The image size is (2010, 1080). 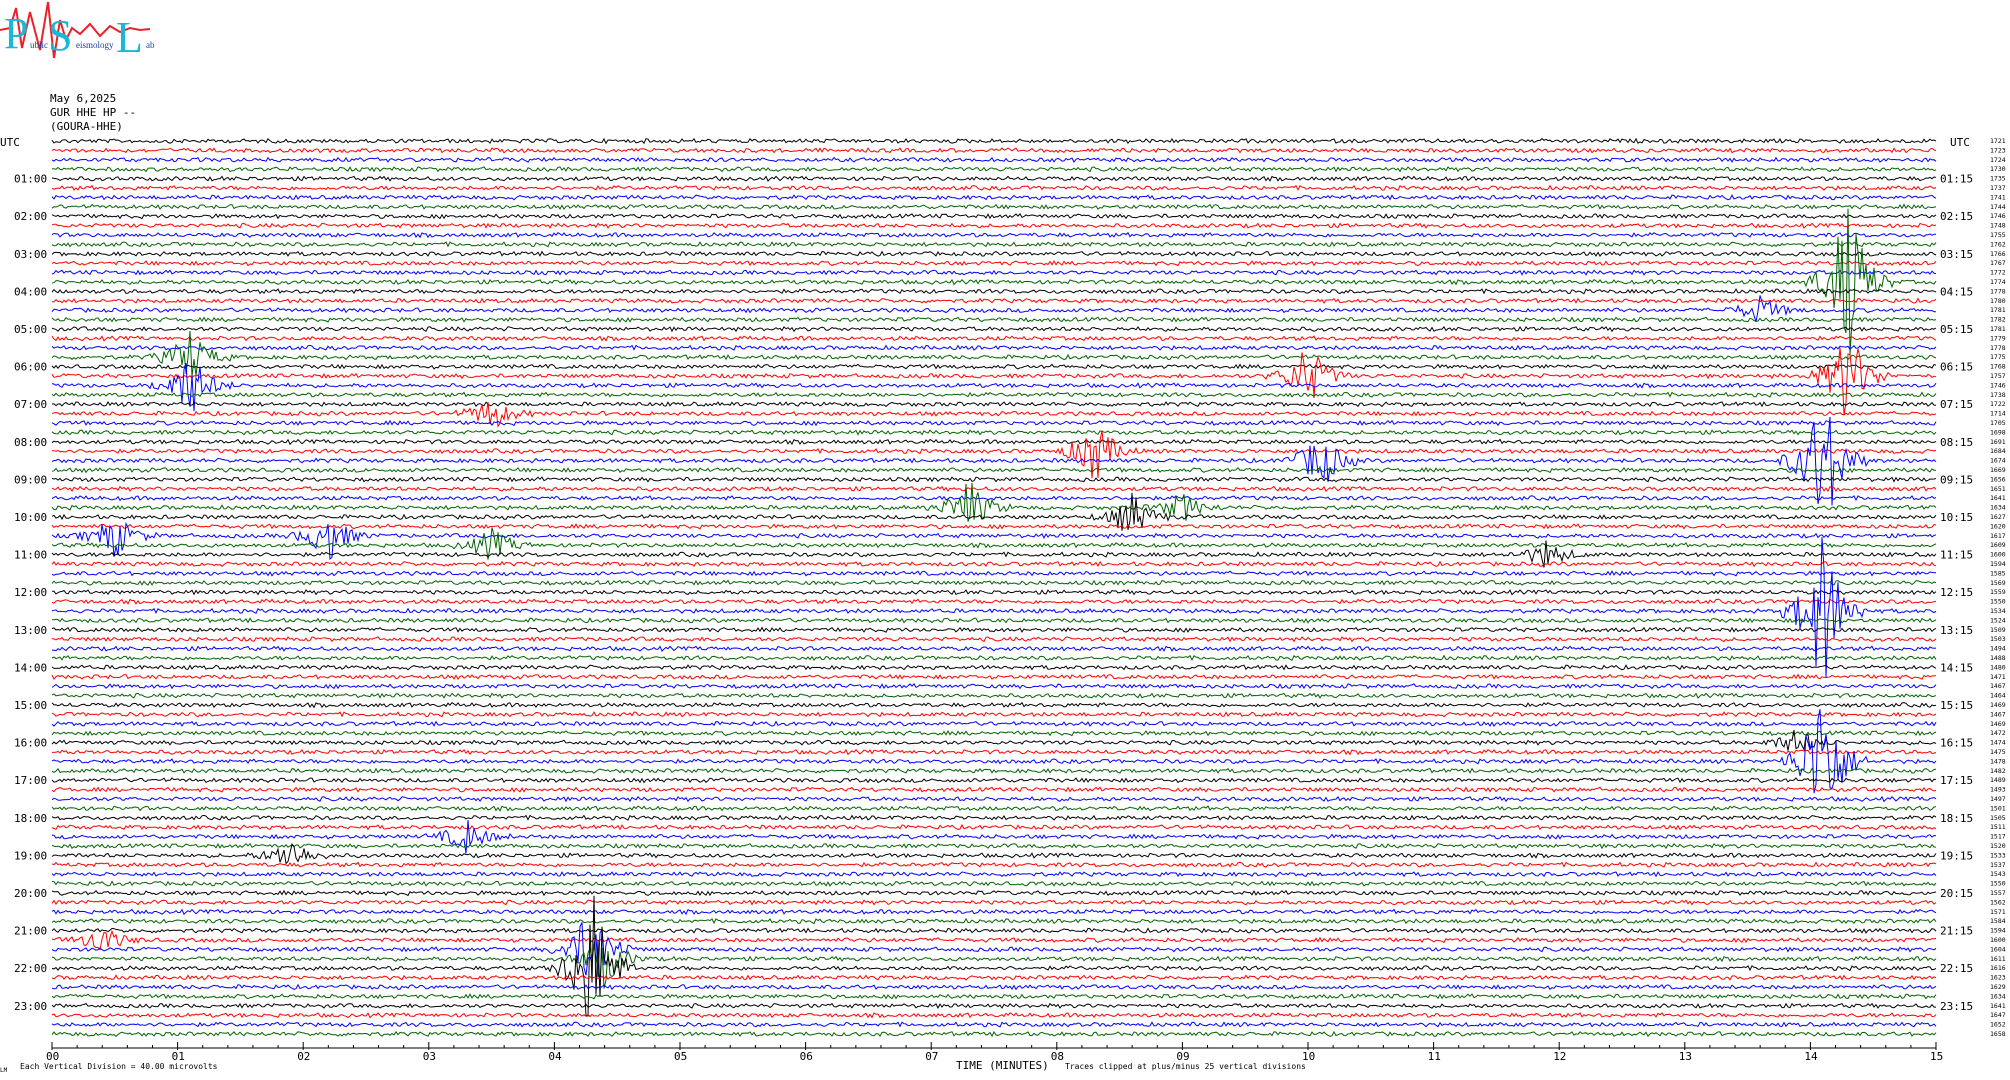 I want to click on right-hour-label: 20:15, so click(x=1956, y=893).